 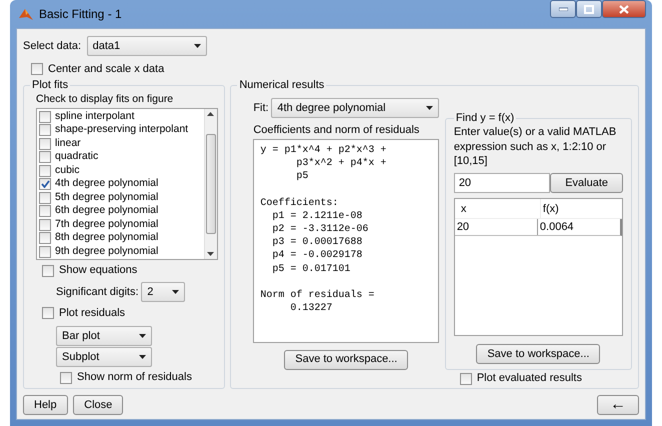 What do you see at coordinates (618, 405) in the screenshot?
I see `back-button: ←` at bounding box center [618, 405].